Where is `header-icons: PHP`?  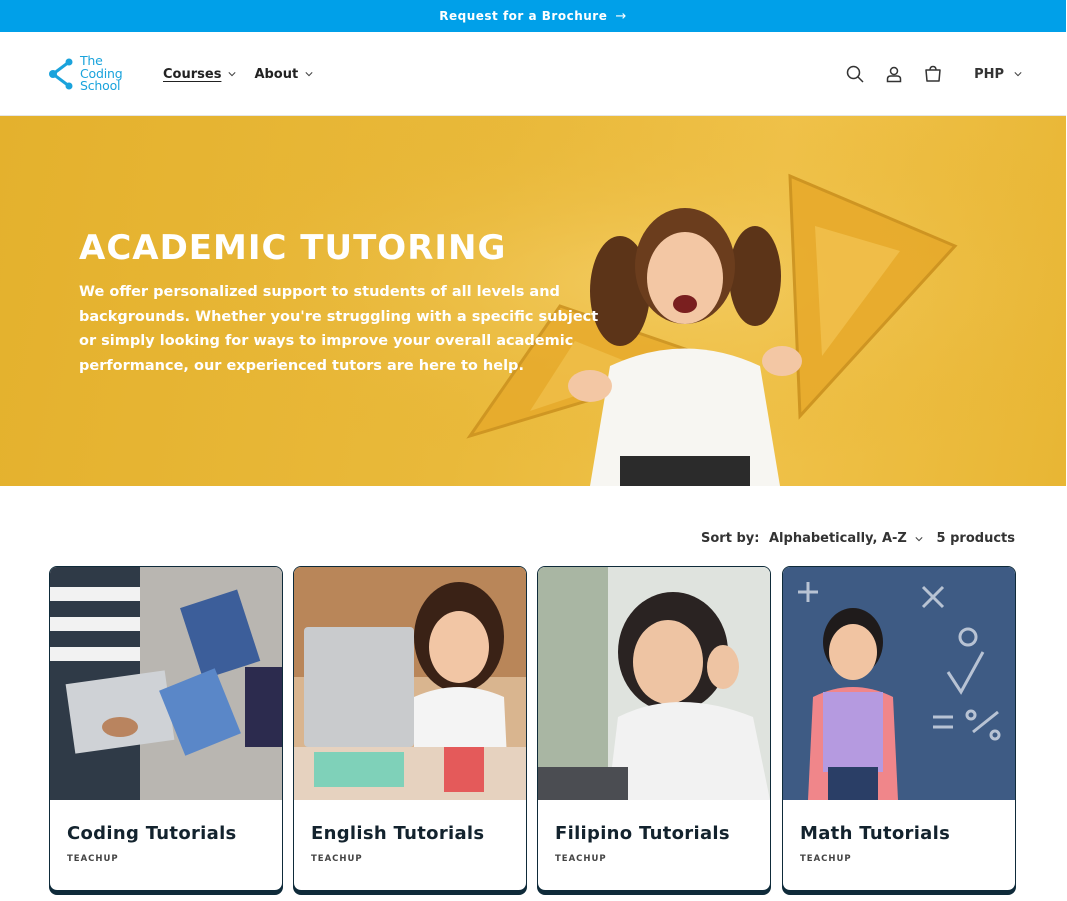 header-icons: PHP is located at coordinates (928, 74).